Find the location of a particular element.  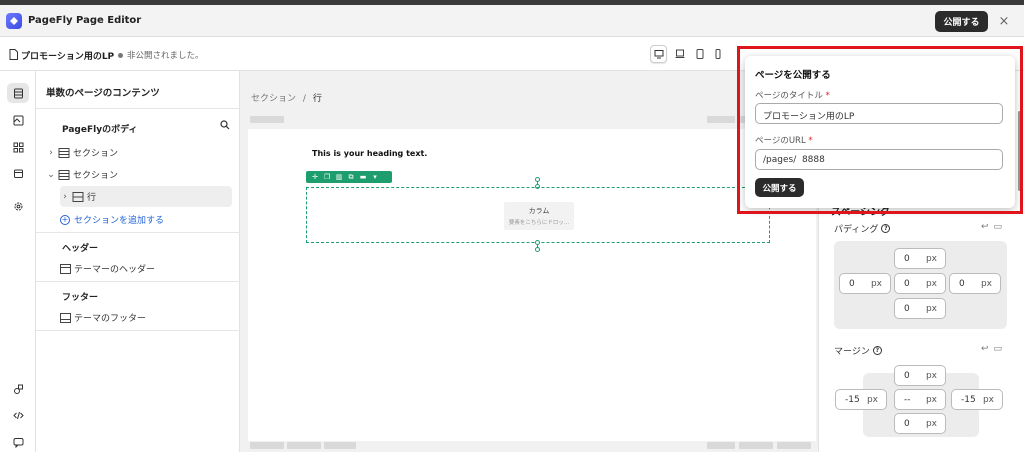

padding-label-row: パディング ? is located at coordinates (862, 228).